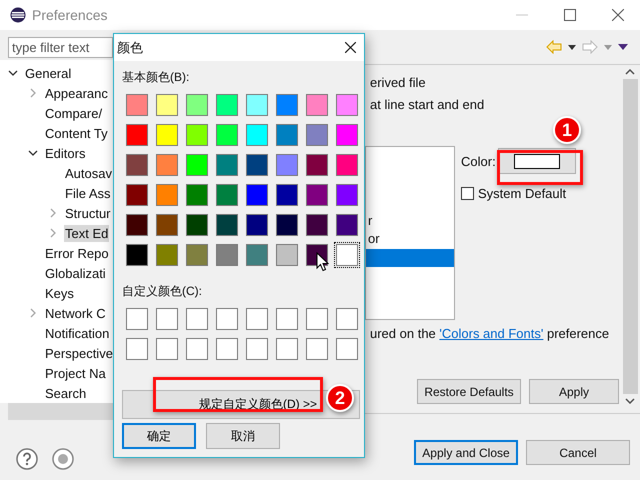  What do you see at coordinates (623, 47) in the screenshot?
I see `view-menu-icon` at bounding box center [623, 47].